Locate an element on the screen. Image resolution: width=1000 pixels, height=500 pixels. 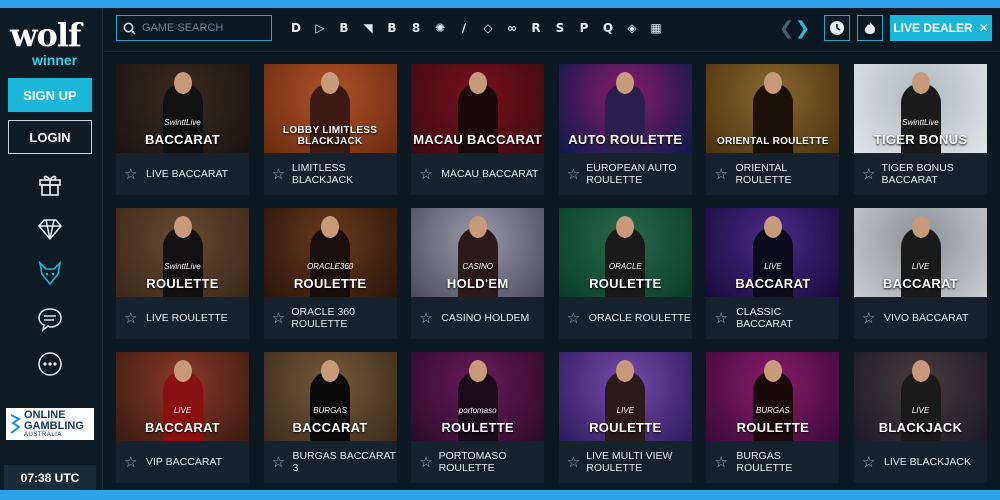
game-thumbnail: ORIENTAL ROULETTE is located at coordinates (773, 108).